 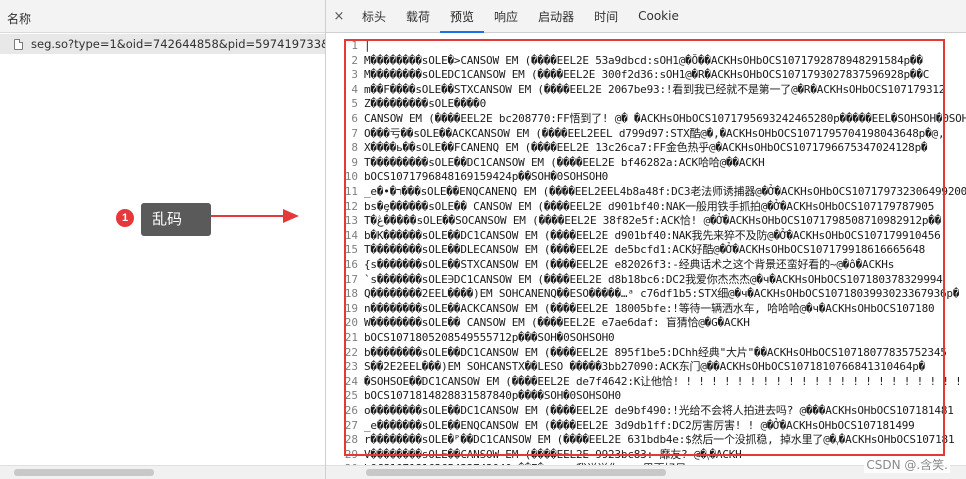 What do you see at coordinates (351, 235) in the screenshot?
I see `line-number: 14` at bounding box center [351, 235].